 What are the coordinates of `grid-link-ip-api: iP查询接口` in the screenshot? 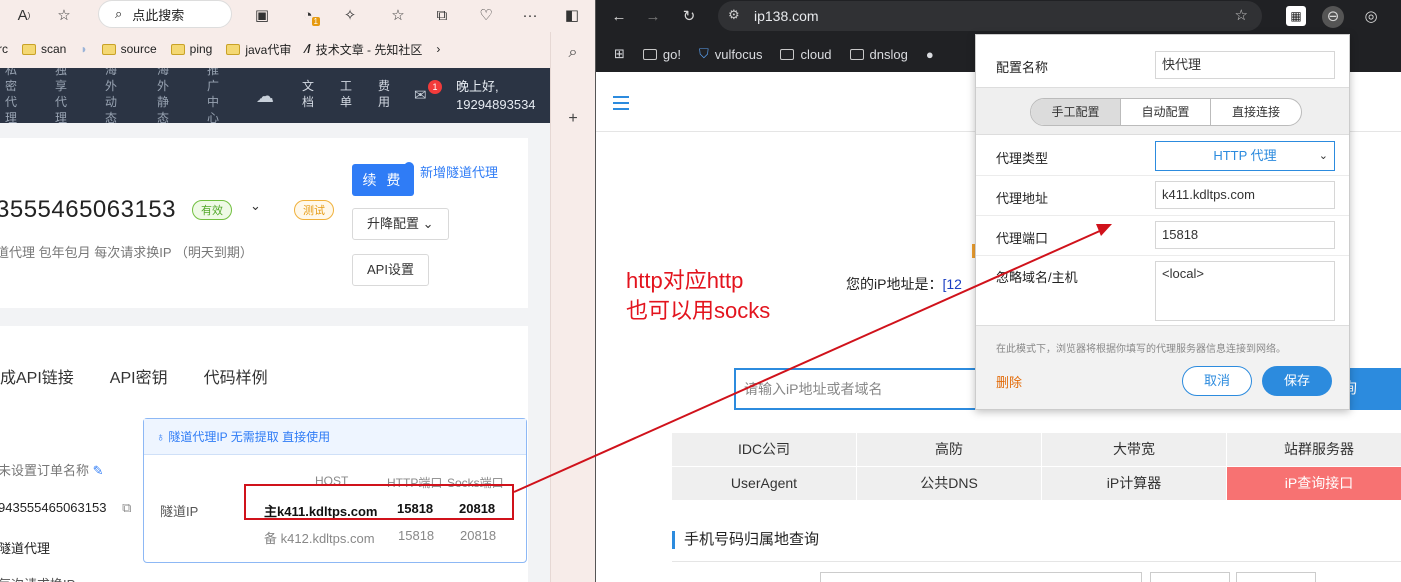 It's located at (1314, 483).